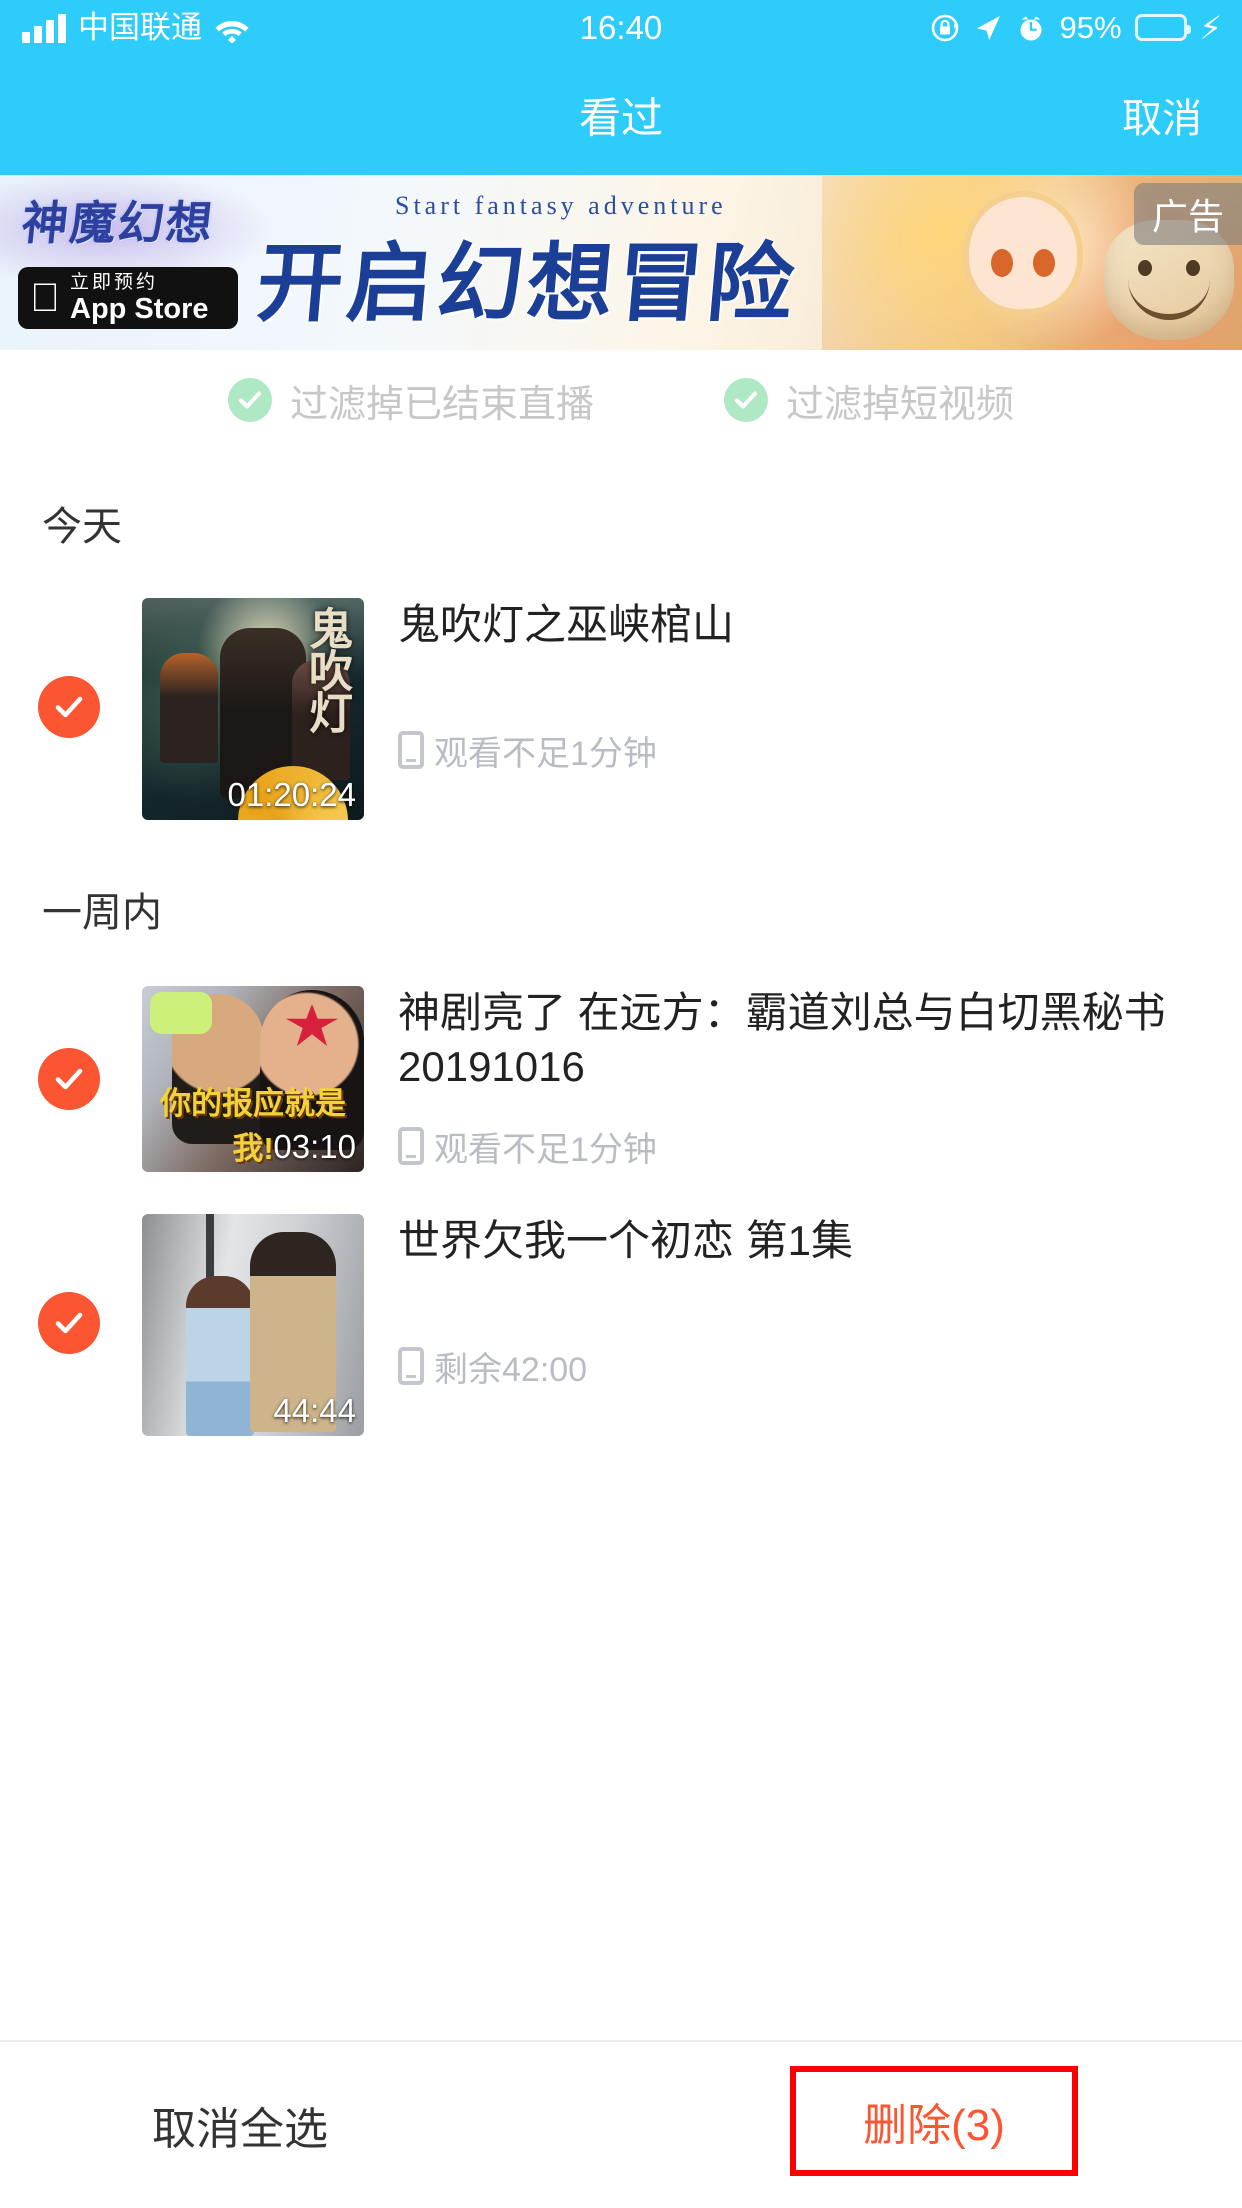  What do you see at coordinates (102, 913) in the screenshot?
I see `section-header-week: 一周内` at bounding box center [102, 913].